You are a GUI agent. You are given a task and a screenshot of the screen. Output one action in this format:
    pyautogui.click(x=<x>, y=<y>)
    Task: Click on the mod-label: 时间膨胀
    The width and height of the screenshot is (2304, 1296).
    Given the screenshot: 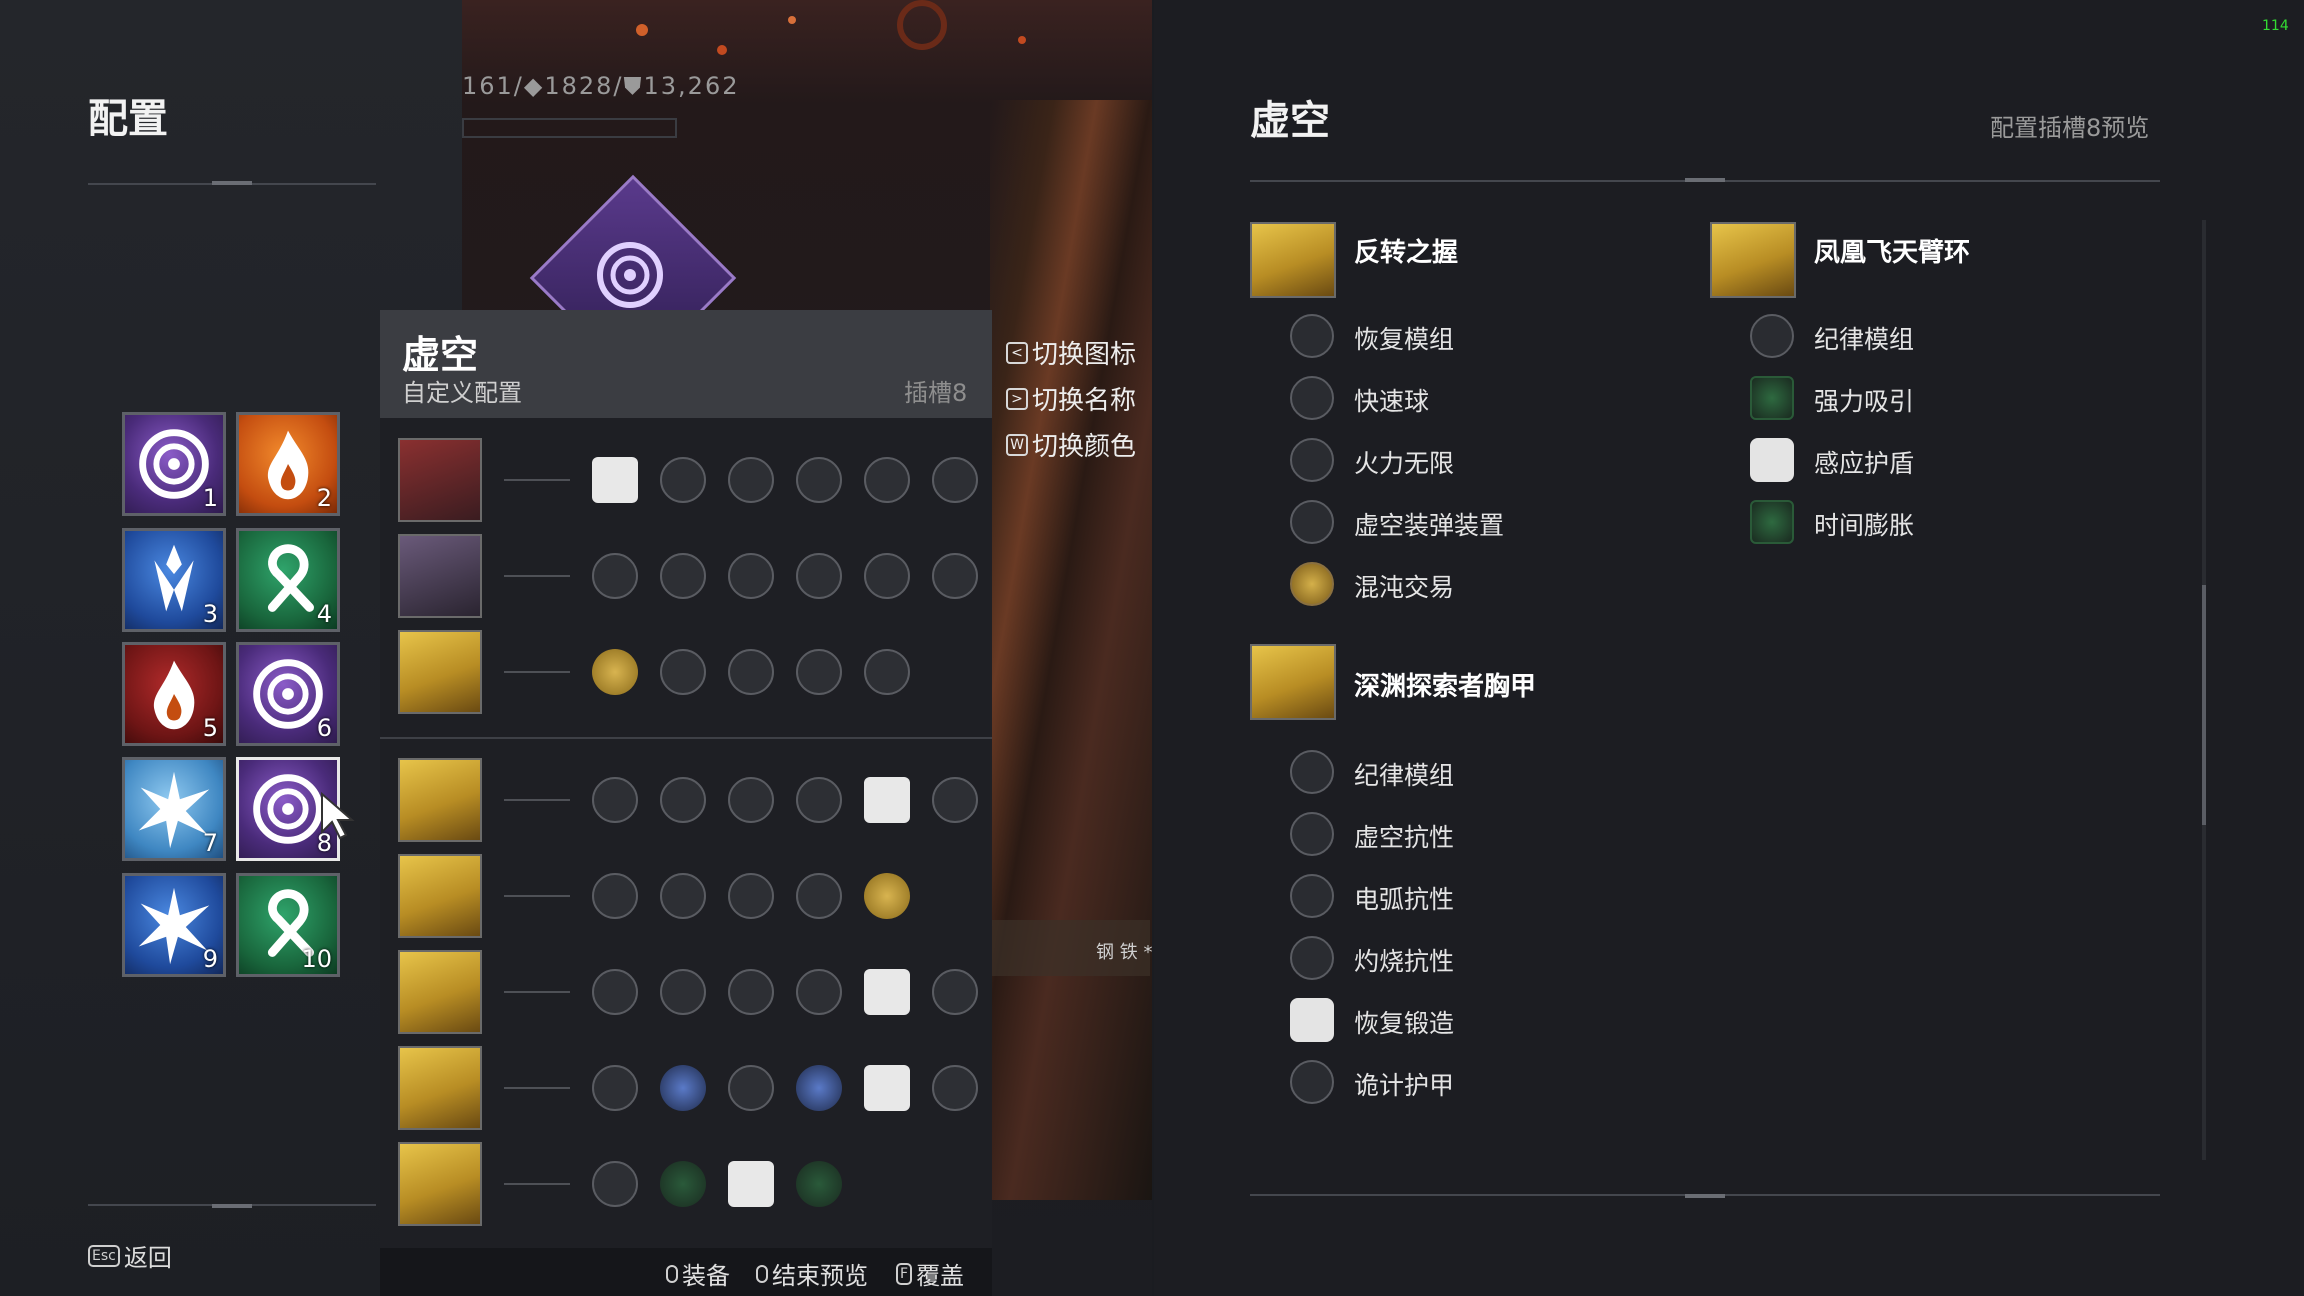 What is the action you would take?
    pyautogui.click(x=1864, y=525)
    